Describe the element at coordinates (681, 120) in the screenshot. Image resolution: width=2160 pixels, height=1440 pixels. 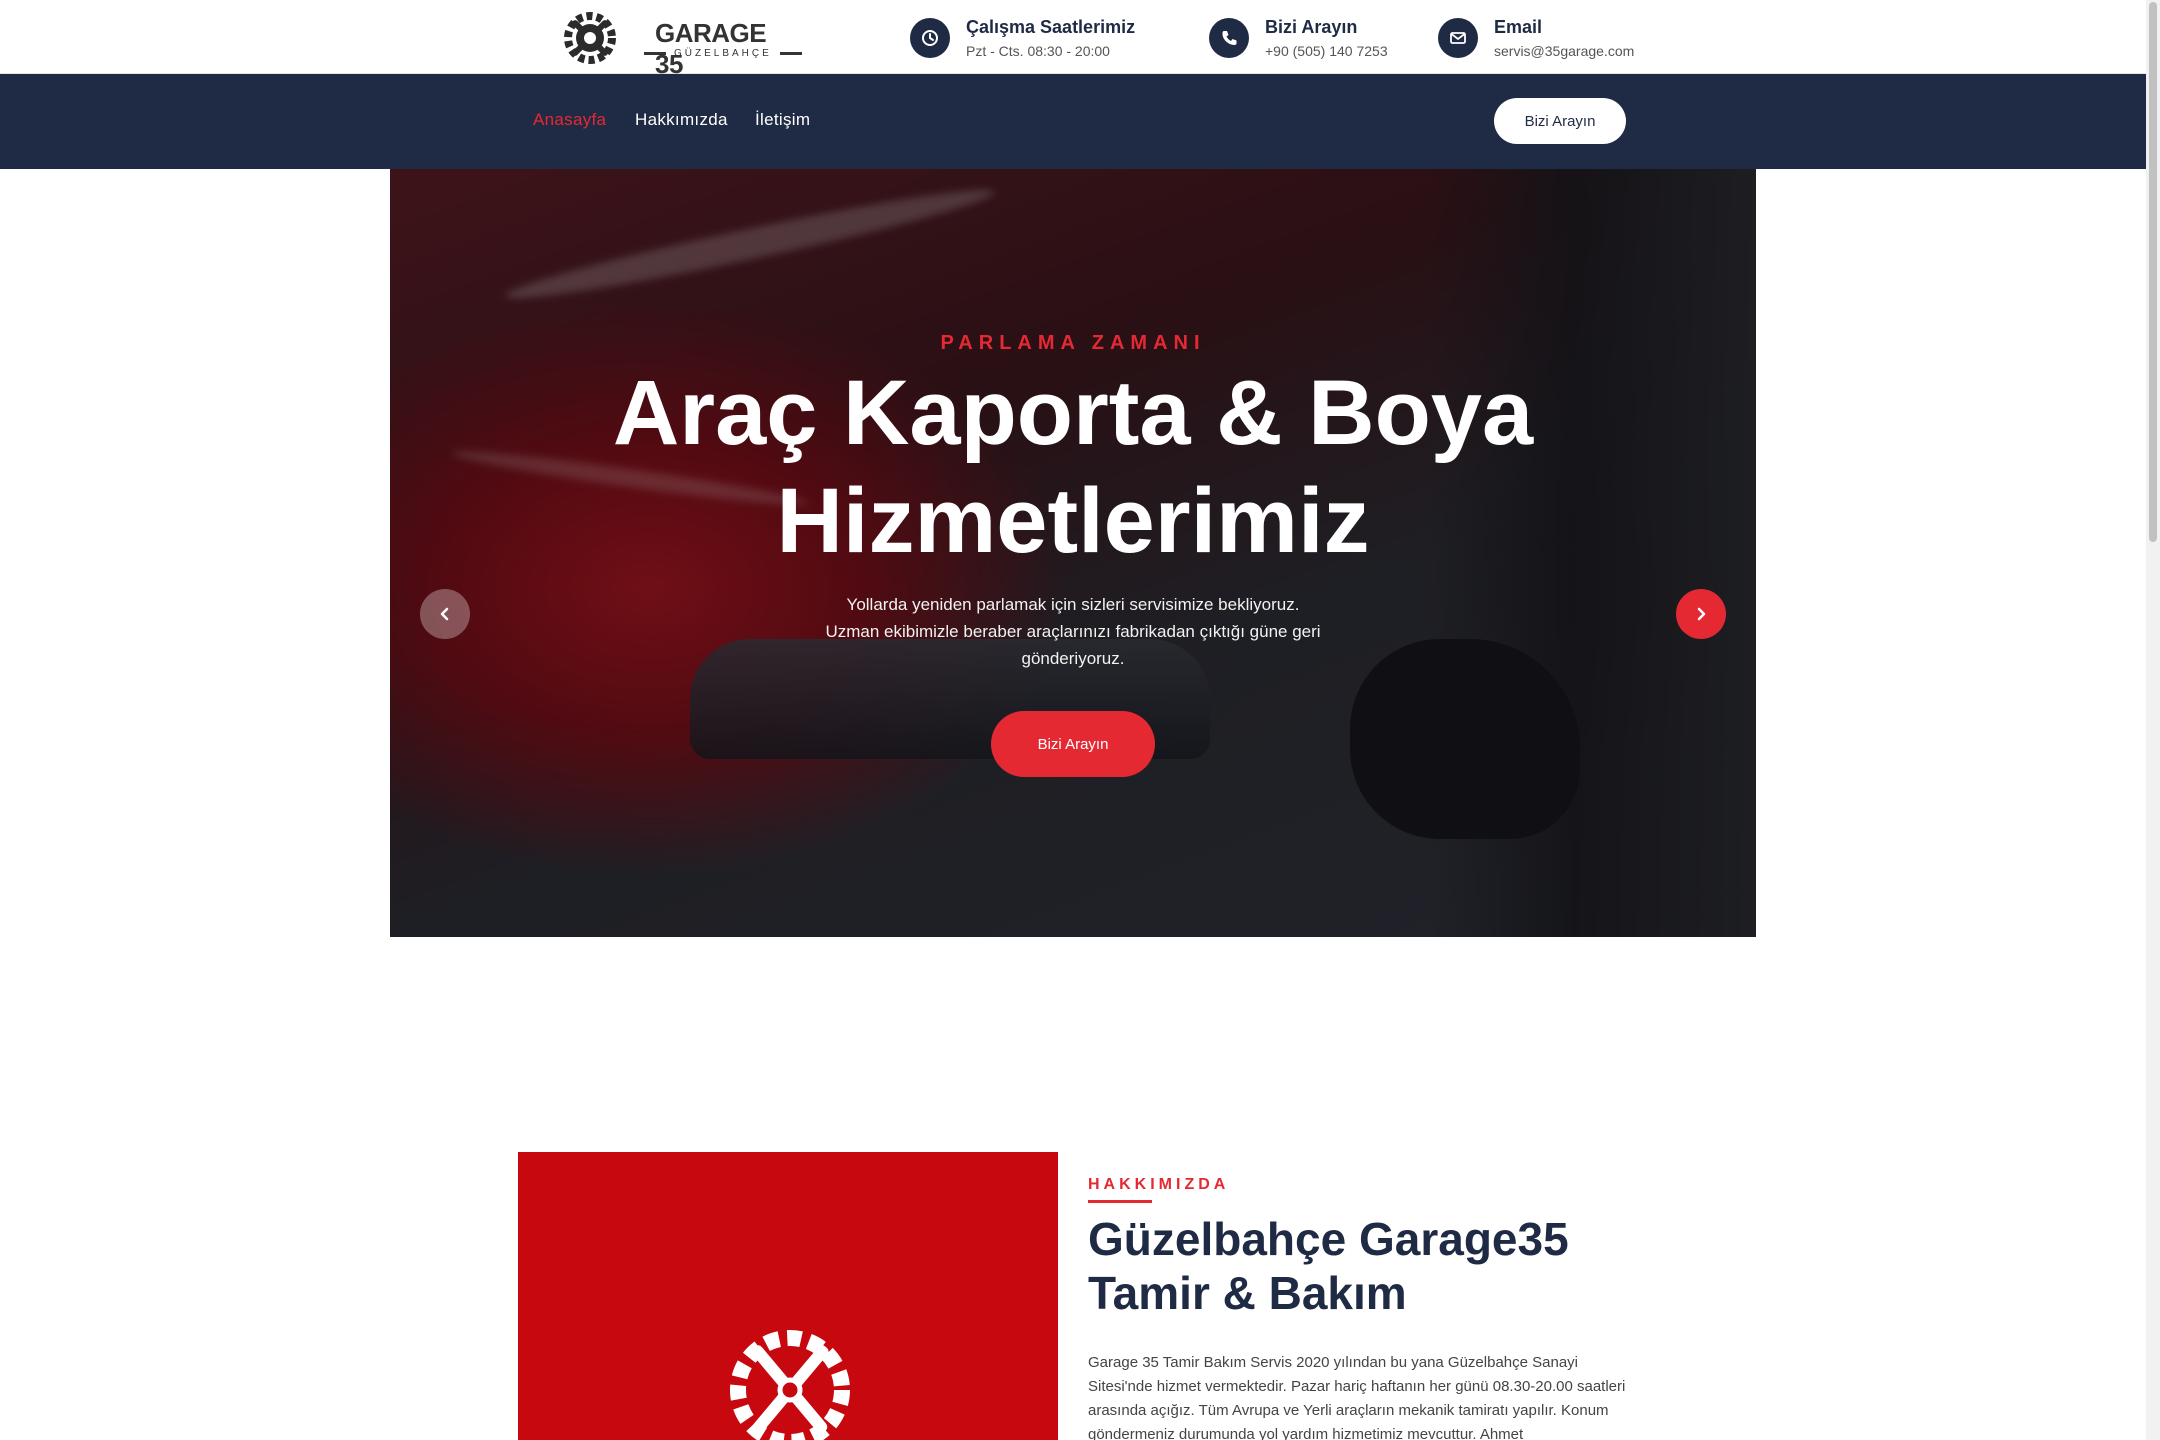
I see `nav-link-about: Hakkımızda` at that location.